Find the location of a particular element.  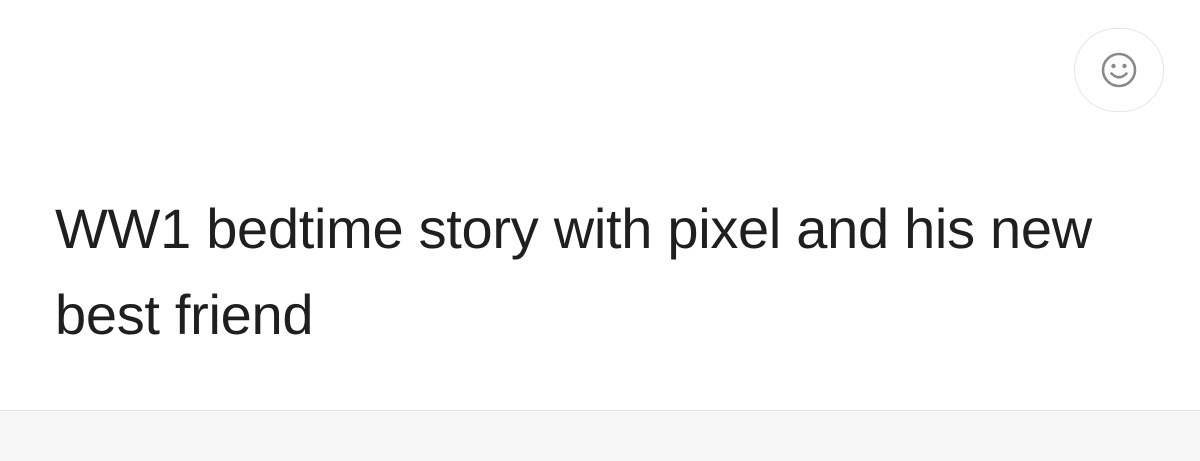

bottom-bar is located at coordinates (600, 435).